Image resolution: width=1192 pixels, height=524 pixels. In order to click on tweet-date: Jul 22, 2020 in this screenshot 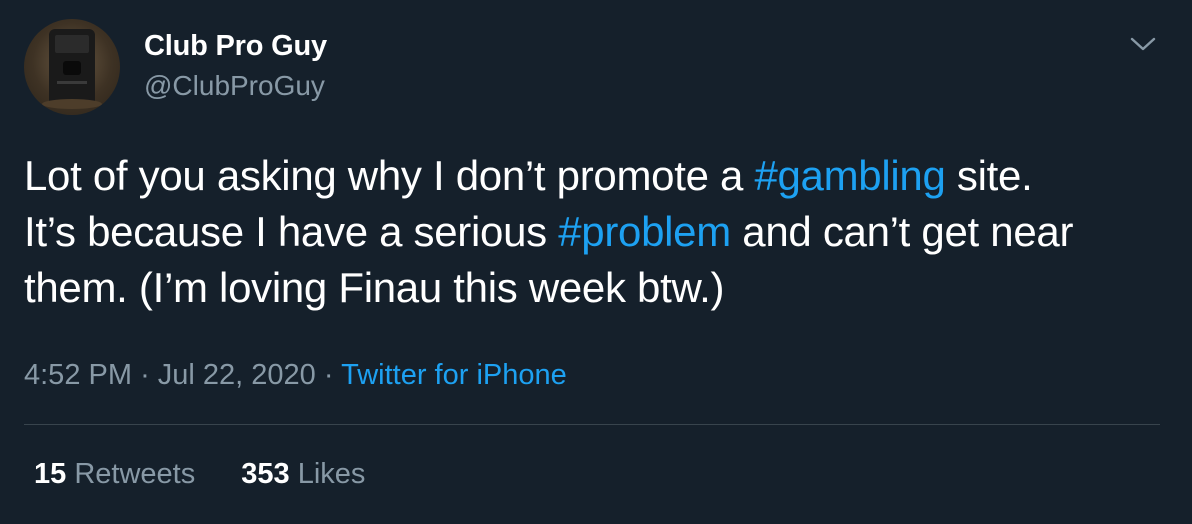, I will do `click(237, 375)`.